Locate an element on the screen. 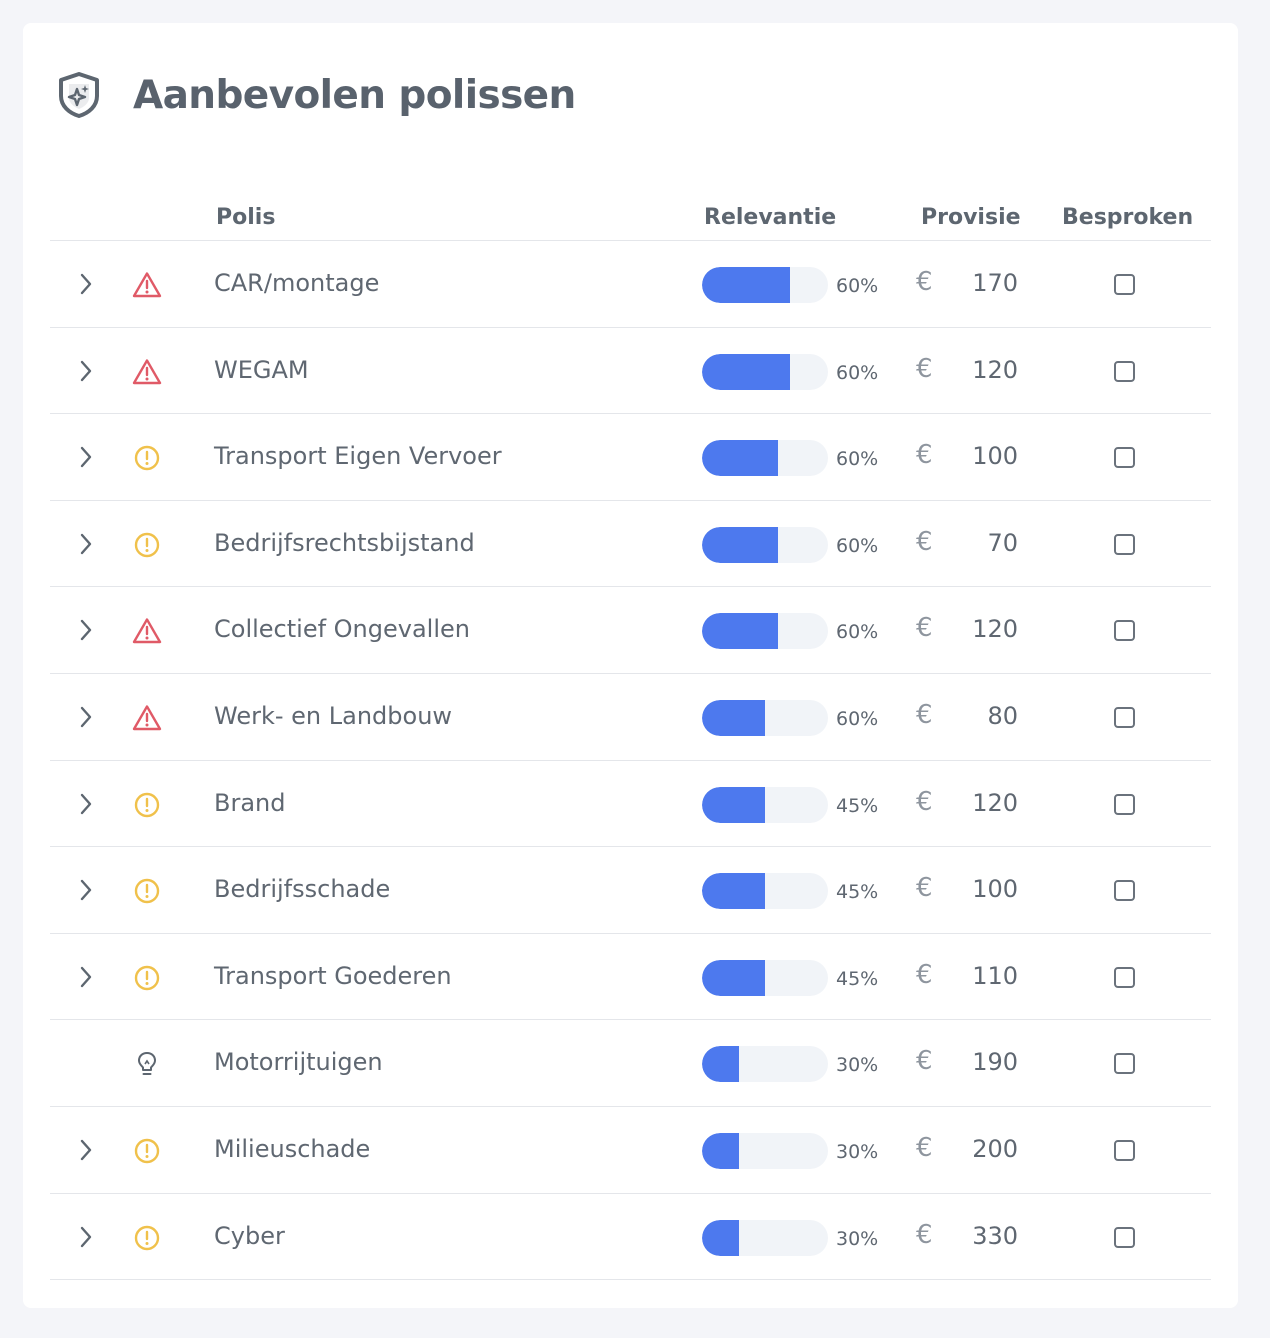 The height and width of the screenshot is (1338, 1270). policy-name: Brand is located at coordinates (250, 802).